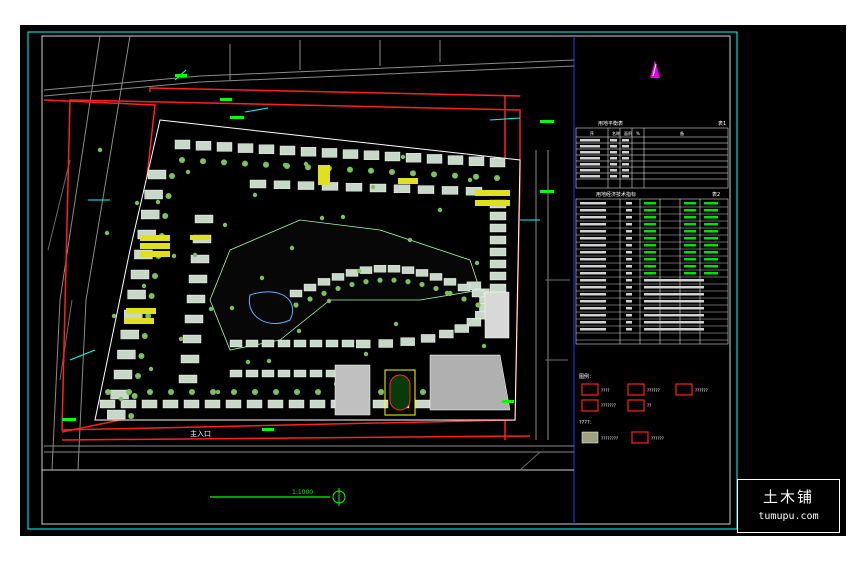 The width and height of the screenshot is (867, 566). Describe the element at coordinates (610, 123) in the screenshot. I see `table1-title: 用地平衡表` at that location.